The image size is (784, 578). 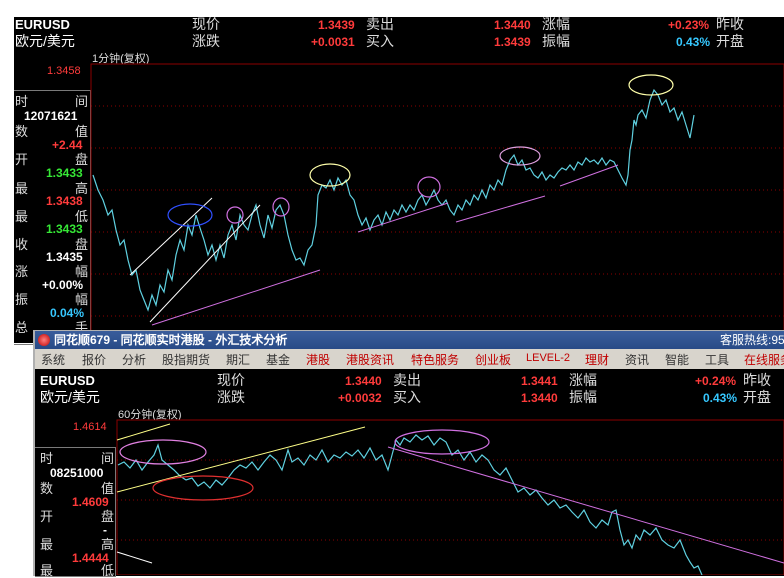 I want to click on bid-value: 1.3439, so click(x=512, y=42).